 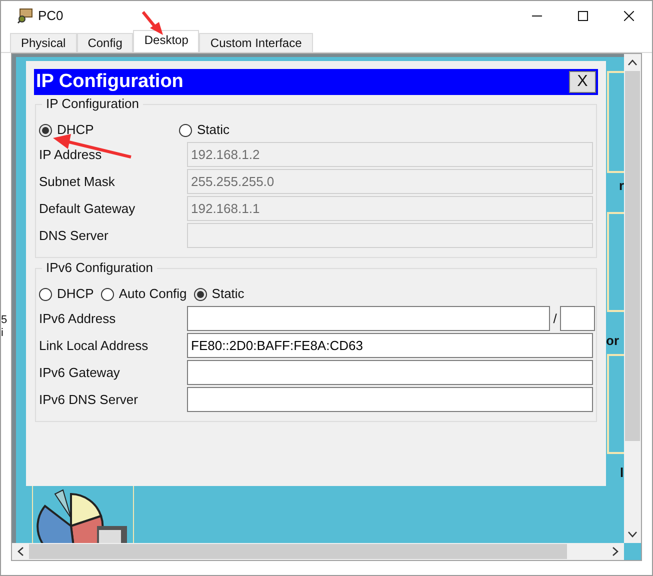 What do you see at coordinates (152, 23) in the screenshot?
I see `annotation-arrow` at bounding box center [152, 23].